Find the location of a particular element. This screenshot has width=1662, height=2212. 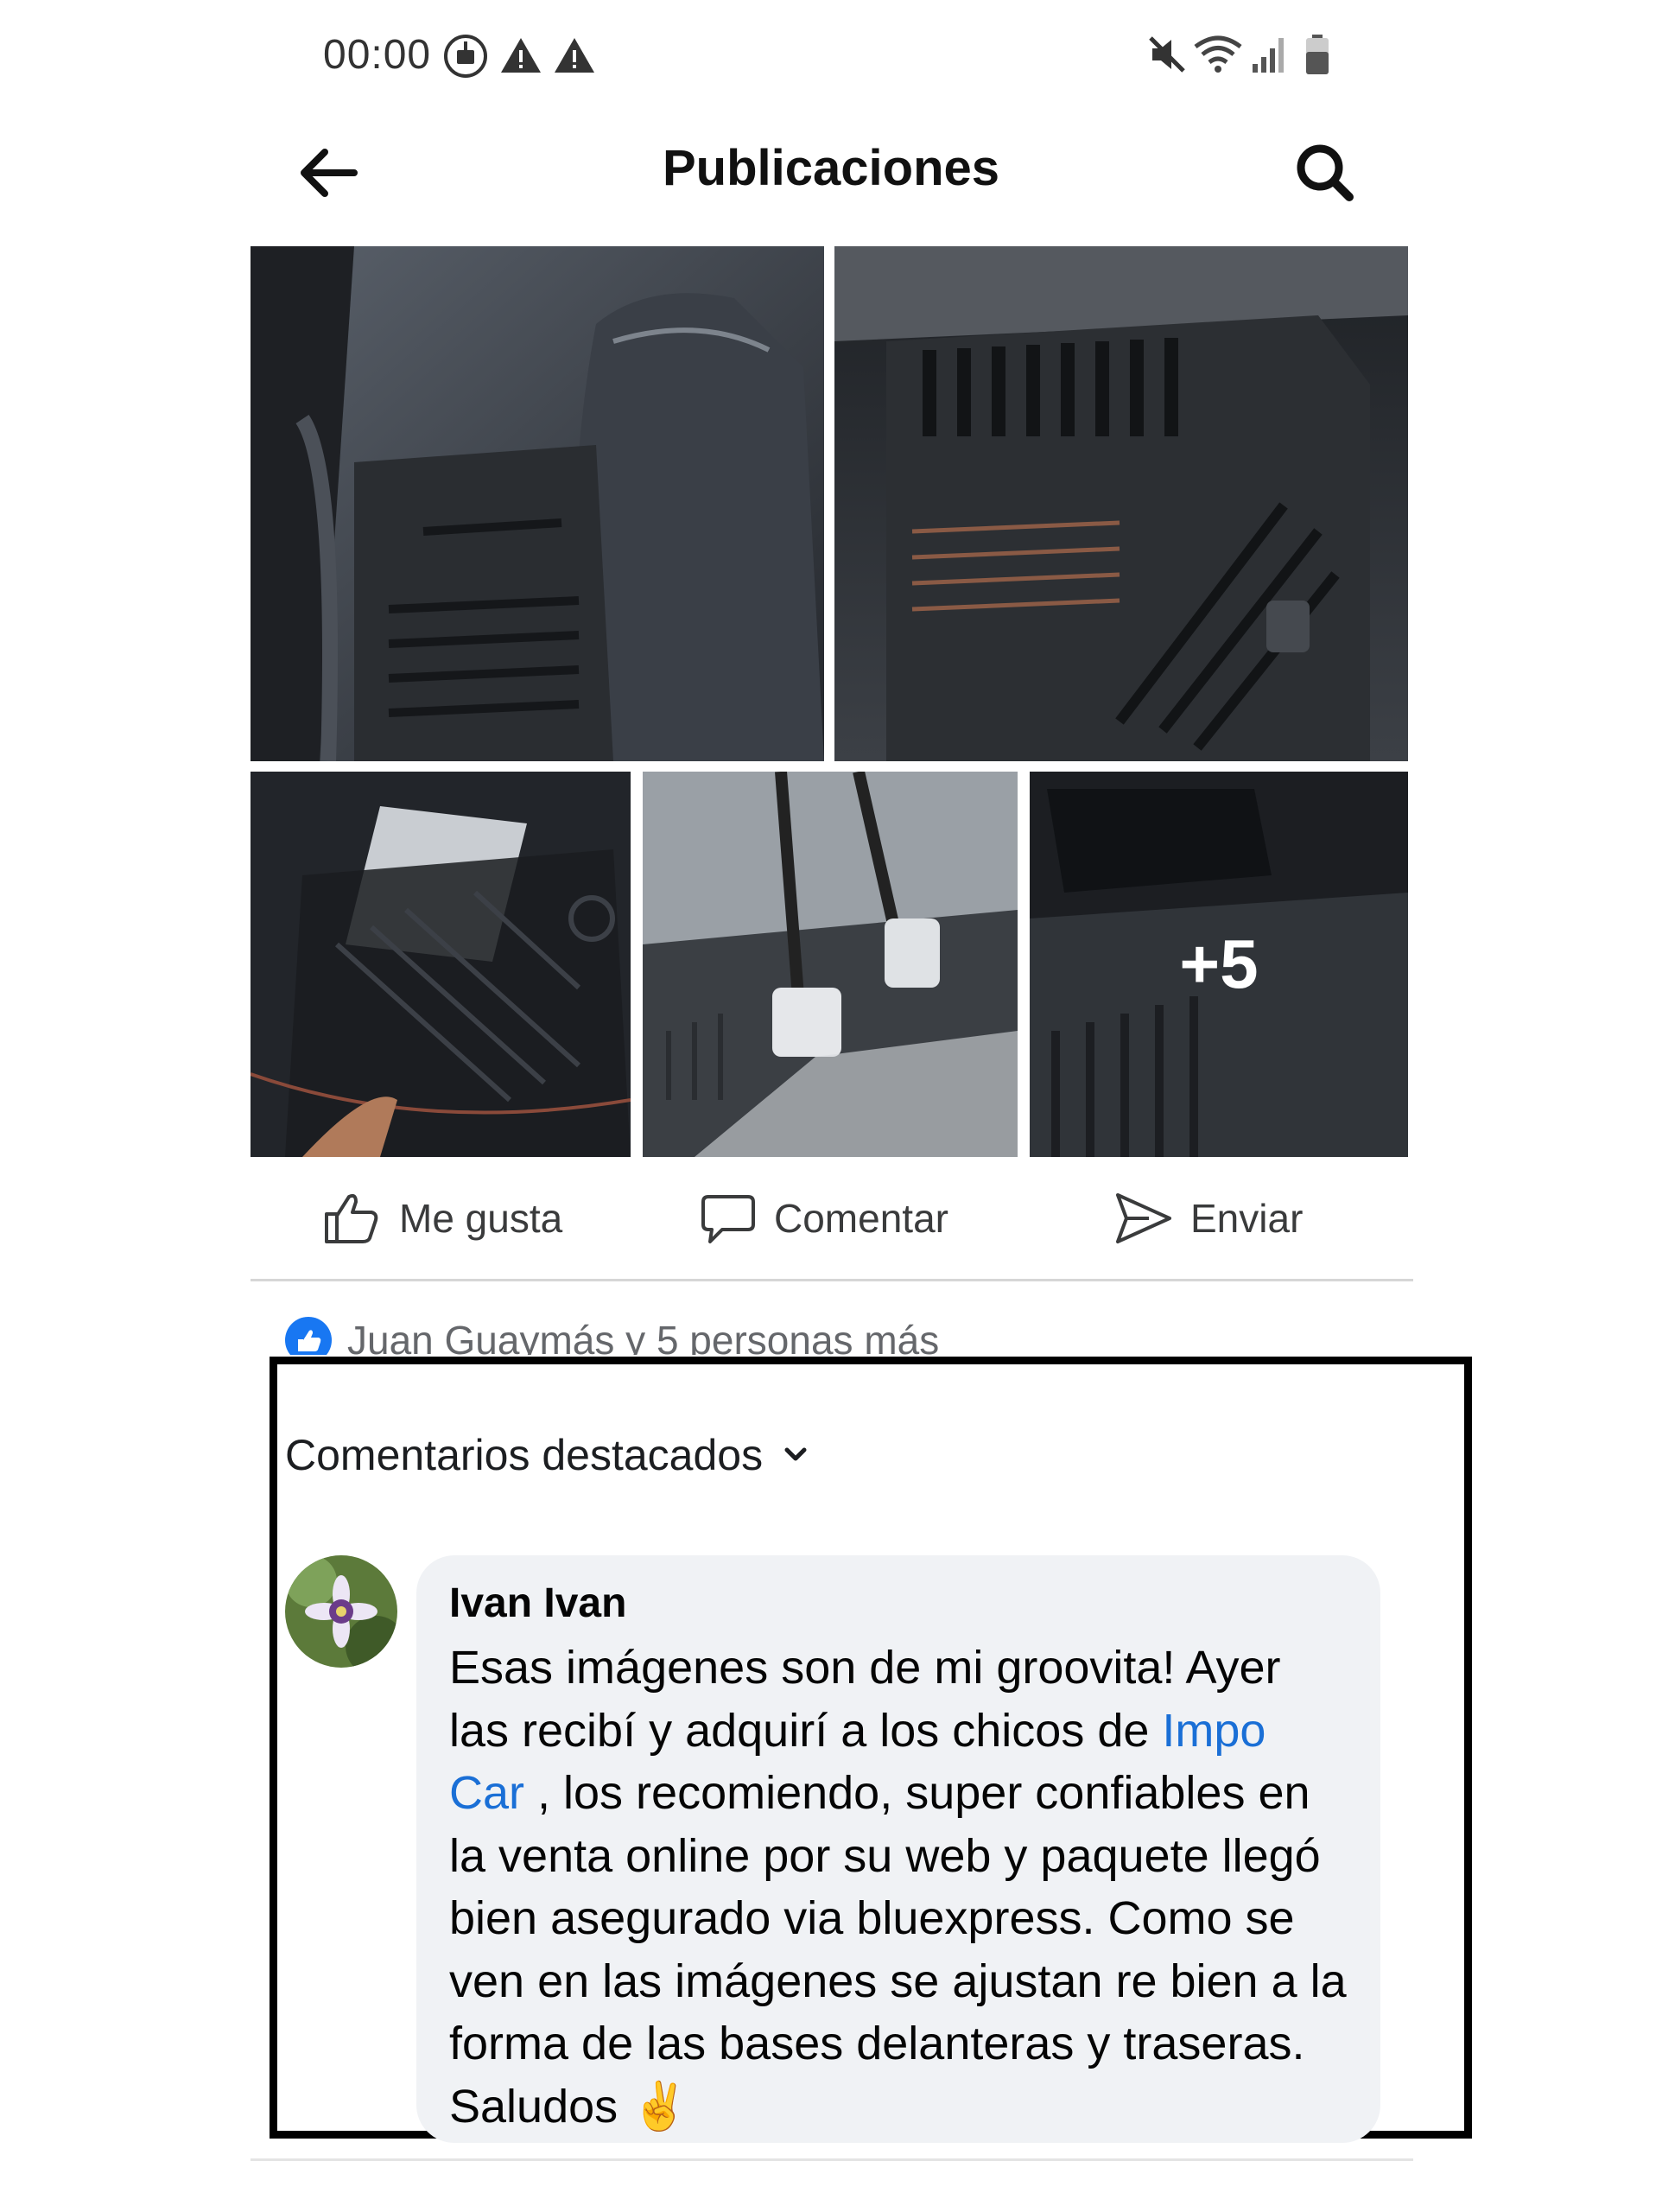

like-label: Me gusta is located at coordinates (481, 1218).